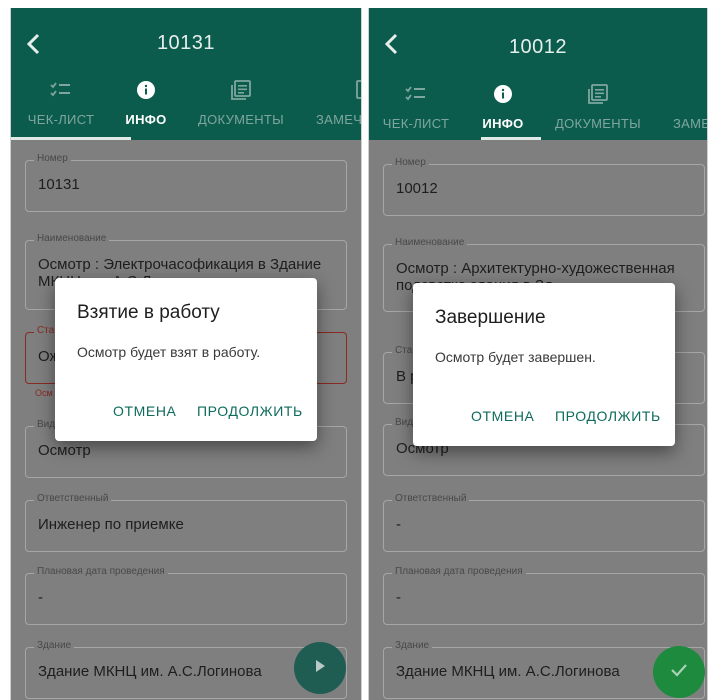  I want to click on page-title: 10012, so click(538, 47).